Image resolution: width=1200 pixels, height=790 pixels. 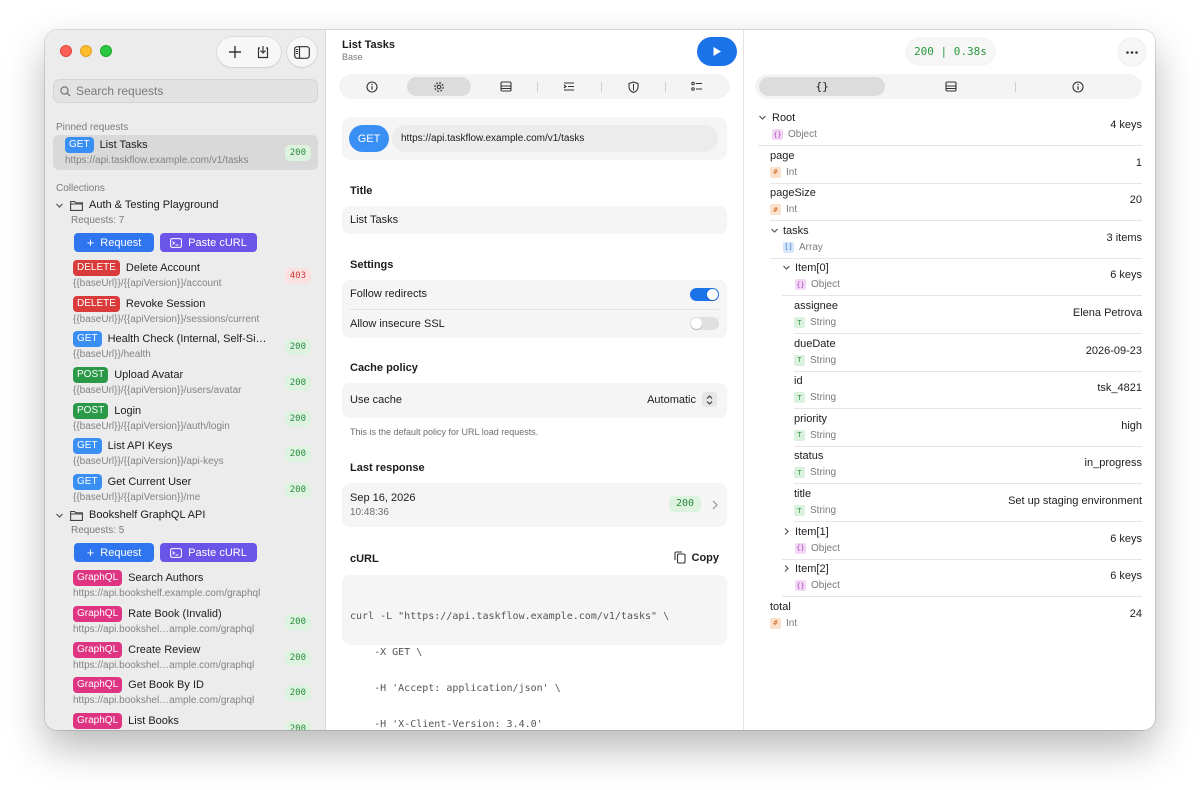 What do you see at coordinates (263, 52) in the screenshot?
I see `import-button` at bounding box center [263, 52].